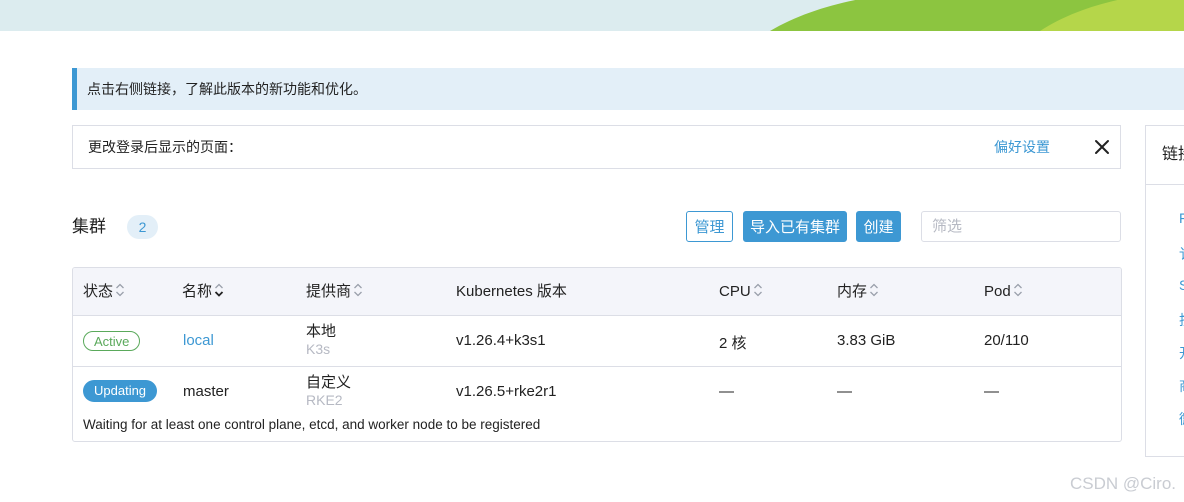  What do you see at coordinates (227, 89) in the screenshot?
I see `notice-text: 点击右侧链接，了解此版本的新功能和优化。` at bounding box center [227, 89].